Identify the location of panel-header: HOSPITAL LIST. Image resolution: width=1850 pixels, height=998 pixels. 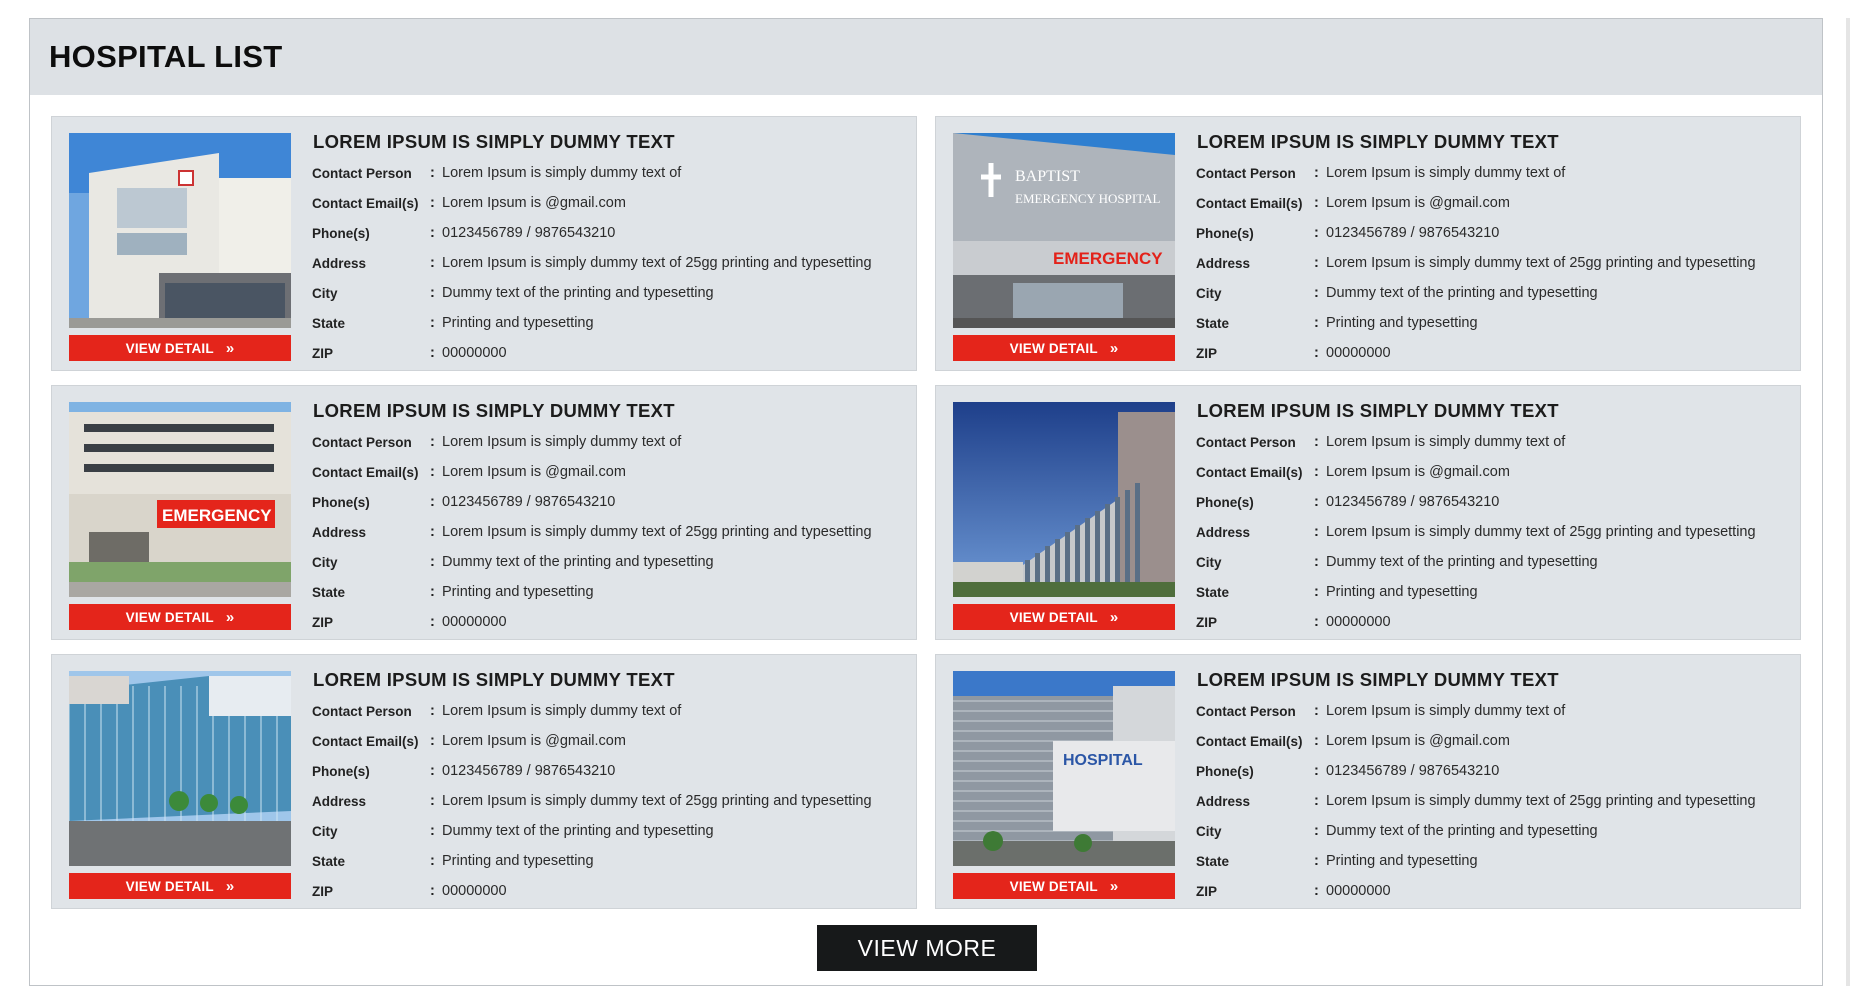
(926, 57).